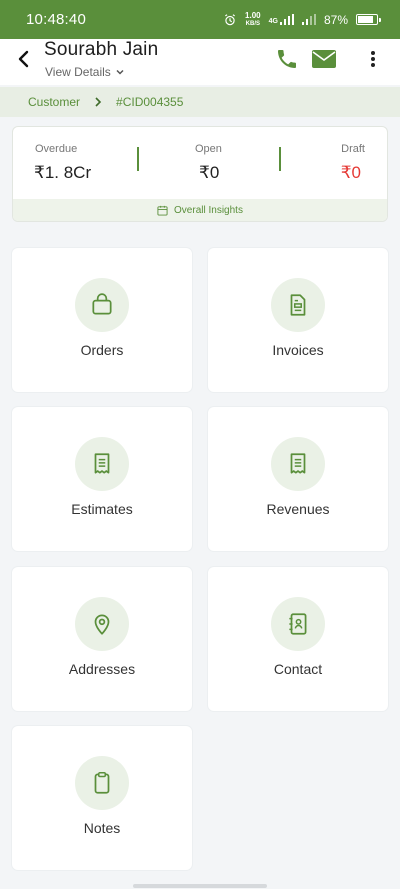 This screenshot has height=889, width=400. I want to click on app-bar: Sourabh Jain View Details, so click(200, 62).